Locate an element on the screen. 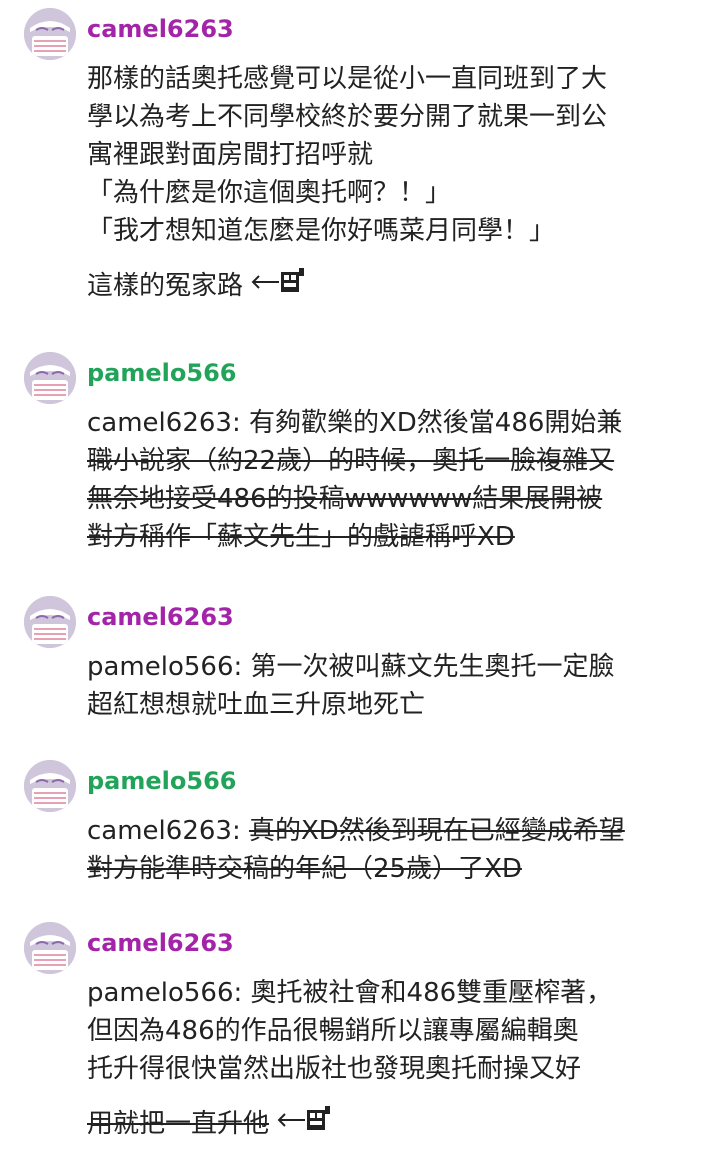  comment-body: pamelo566: 第一次被叫蘇文先生奧托一定臉 超紅想想就吐血三升原地死亡 is located at coordinates (392, 686).